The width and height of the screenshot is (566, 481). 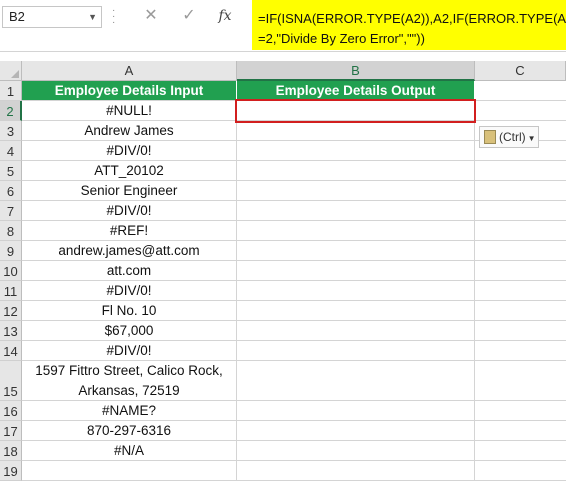 I want to click on cell-text: Fl No. 10, so click(x=129, y=310).